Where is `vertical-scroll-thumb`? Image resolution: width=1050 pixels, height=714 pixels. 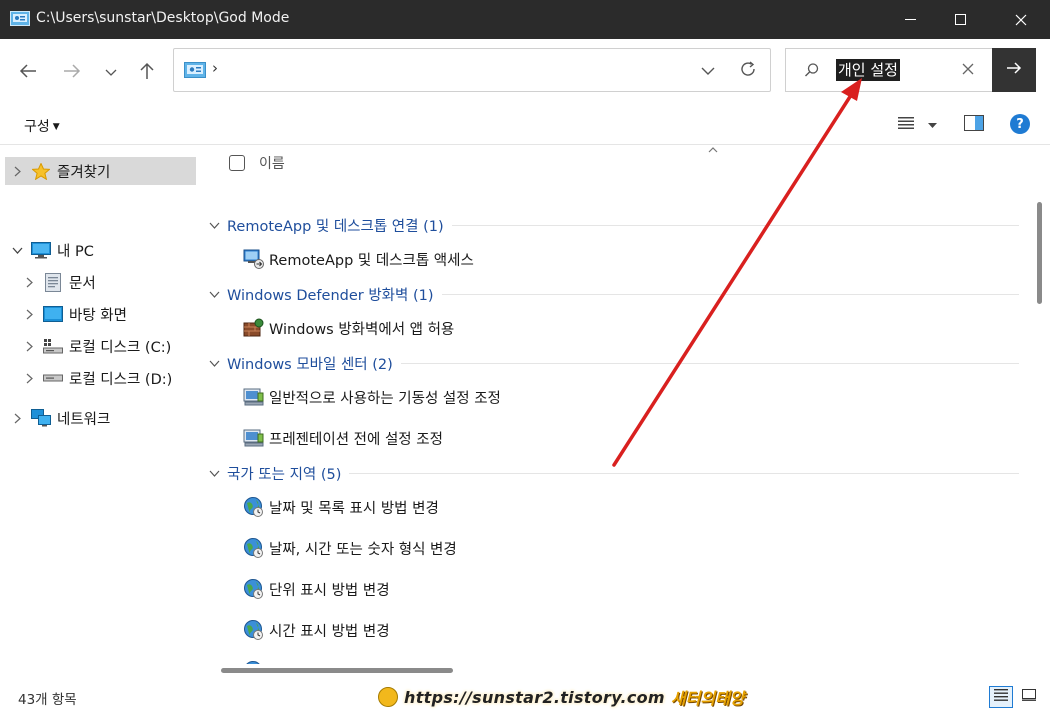
vertical-scroll-thumb is located at coordinates (1039, 253).